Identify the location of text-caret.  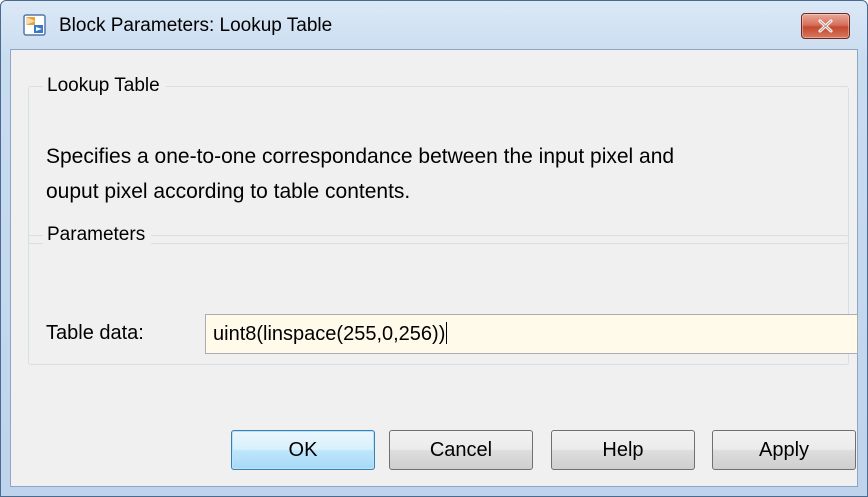
(447, 333).